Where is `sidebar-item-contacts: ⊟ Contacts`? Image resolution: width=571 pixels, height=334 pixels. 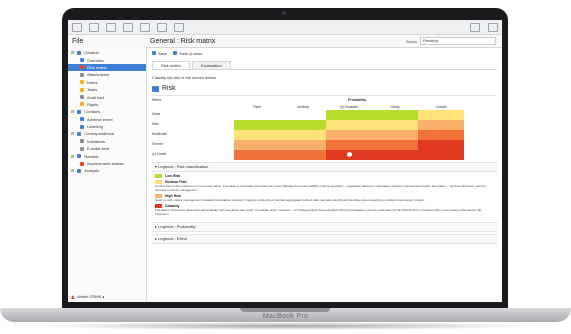 sidebar-item-contacts: ⊟ Contacts is located at coordinates (107, 111).